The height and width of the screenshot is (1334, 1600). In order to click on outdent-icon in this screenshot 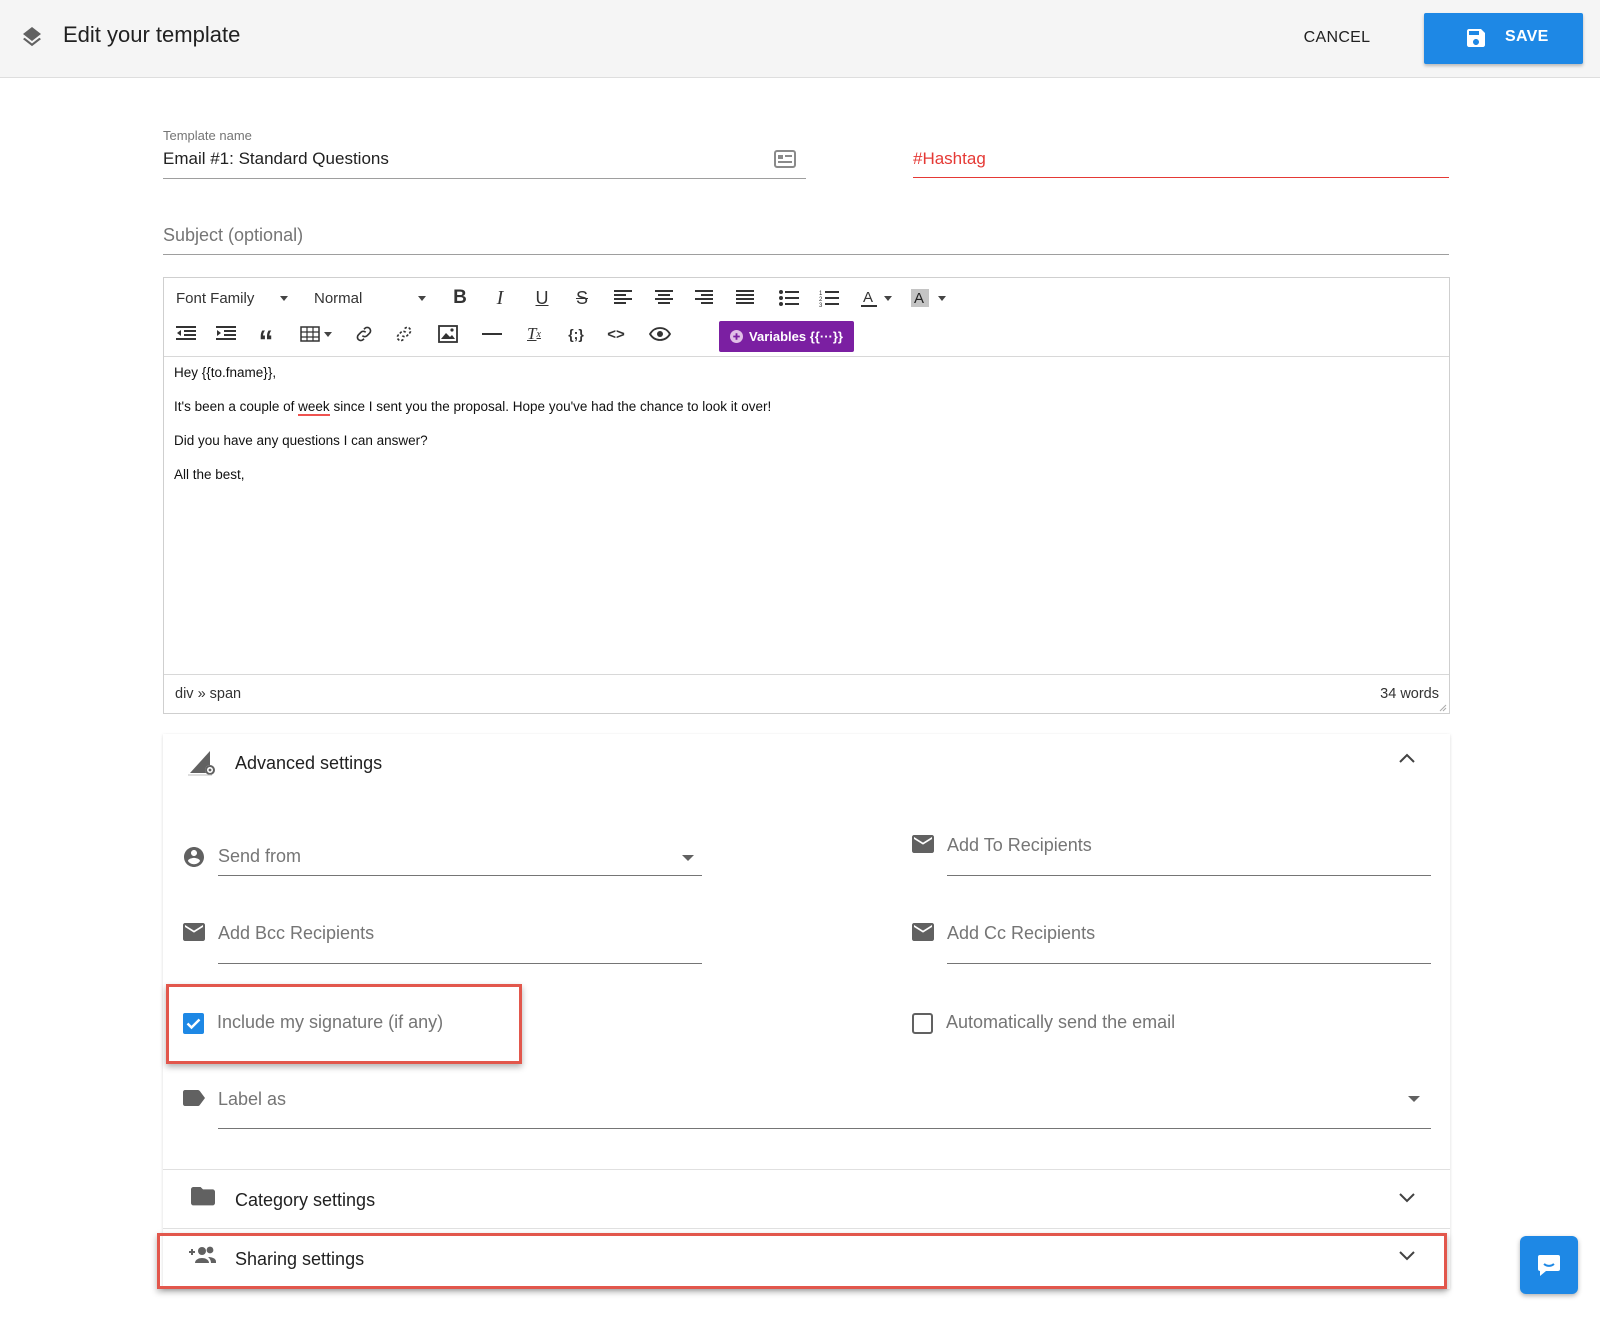, I will do `click(186, 334)`.